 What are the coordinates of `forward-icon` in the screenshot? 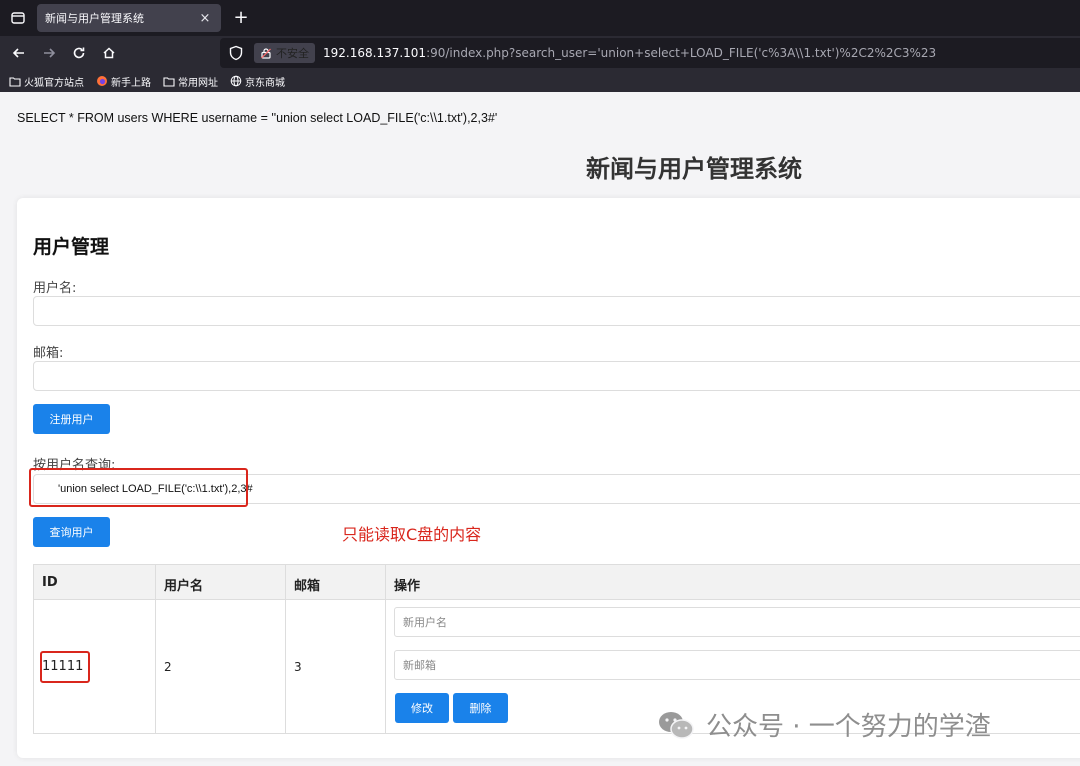 It's located at (49, 53).